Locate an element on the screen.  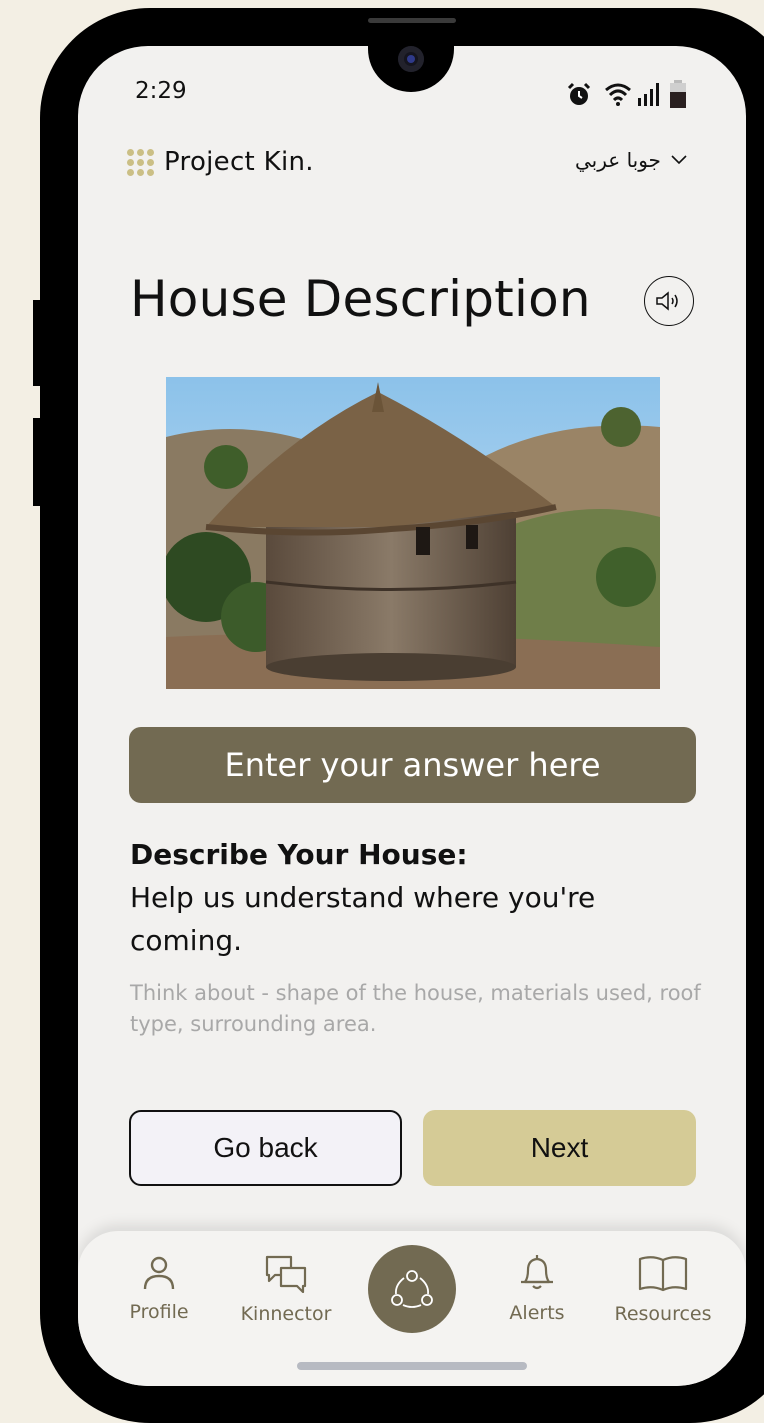
tab-resources: Resources is located at coordinates (663, 1290).